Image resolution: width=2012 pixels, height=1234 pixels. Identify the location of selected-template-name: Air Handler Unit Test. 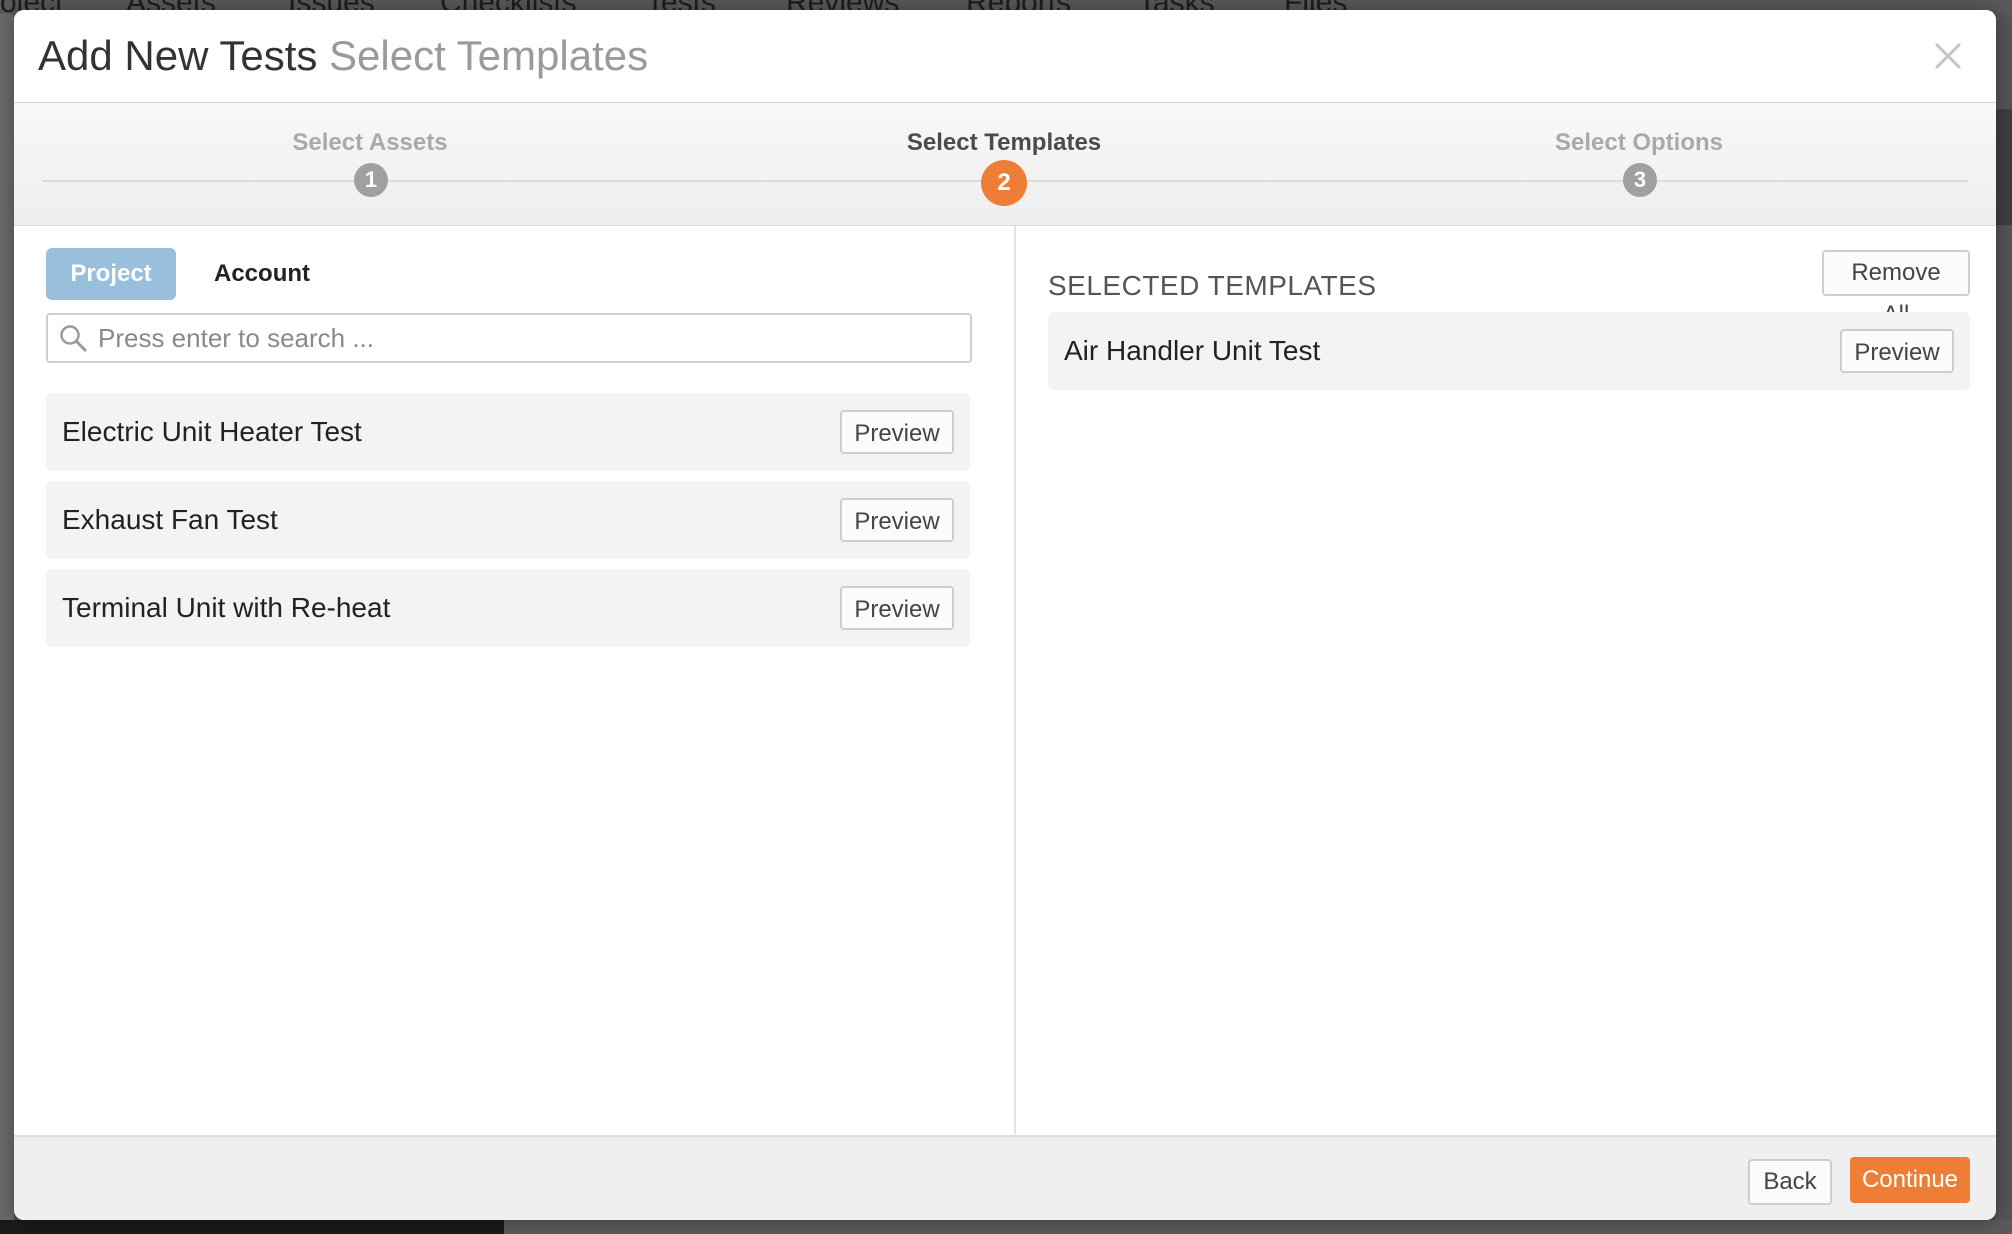
(1192, 350).